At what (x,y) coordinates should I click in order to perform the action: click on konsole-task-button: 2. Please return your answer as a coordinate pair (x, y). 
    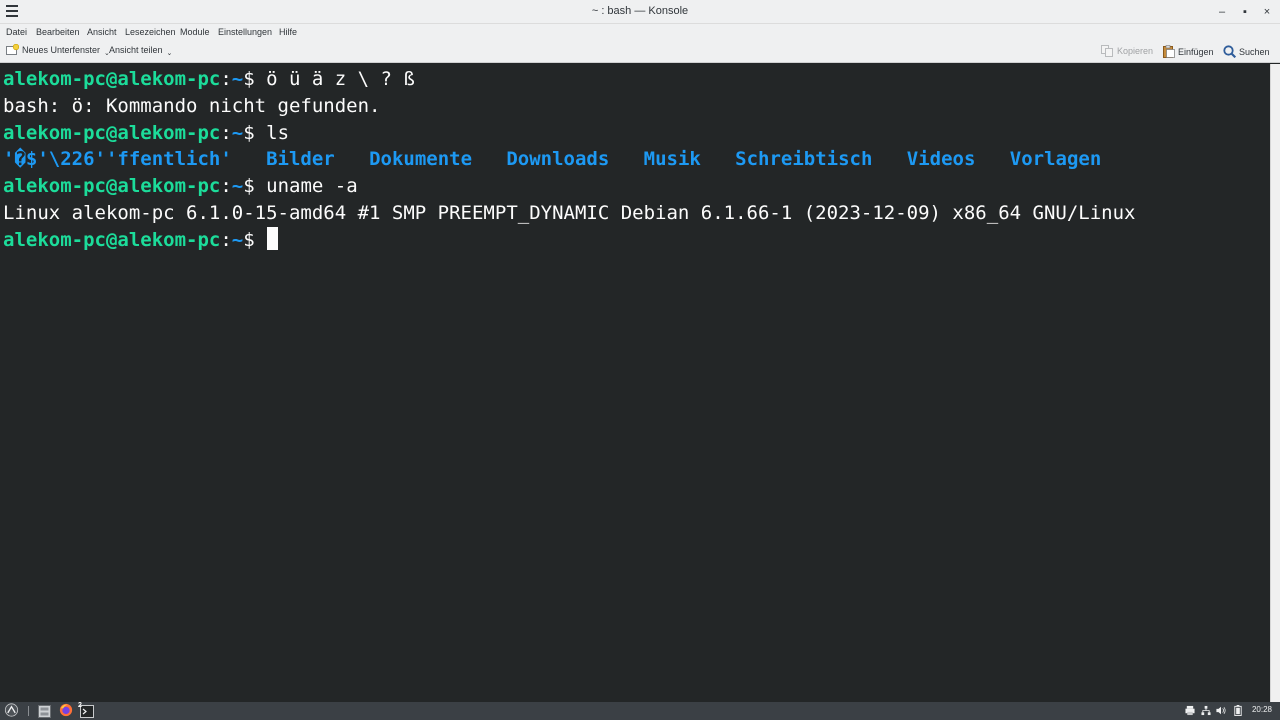
    Looking at the image, I should click on (87, 711).